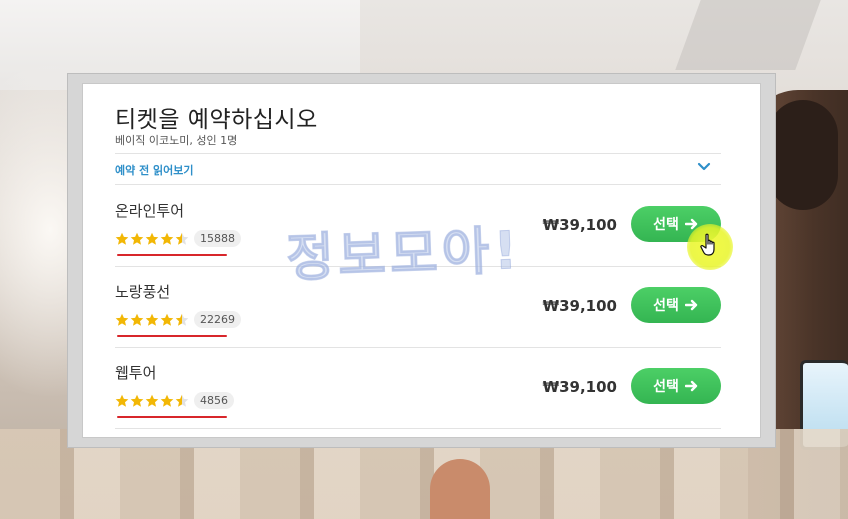  I want to click on rating-stars: 22269, so click(178, 319).